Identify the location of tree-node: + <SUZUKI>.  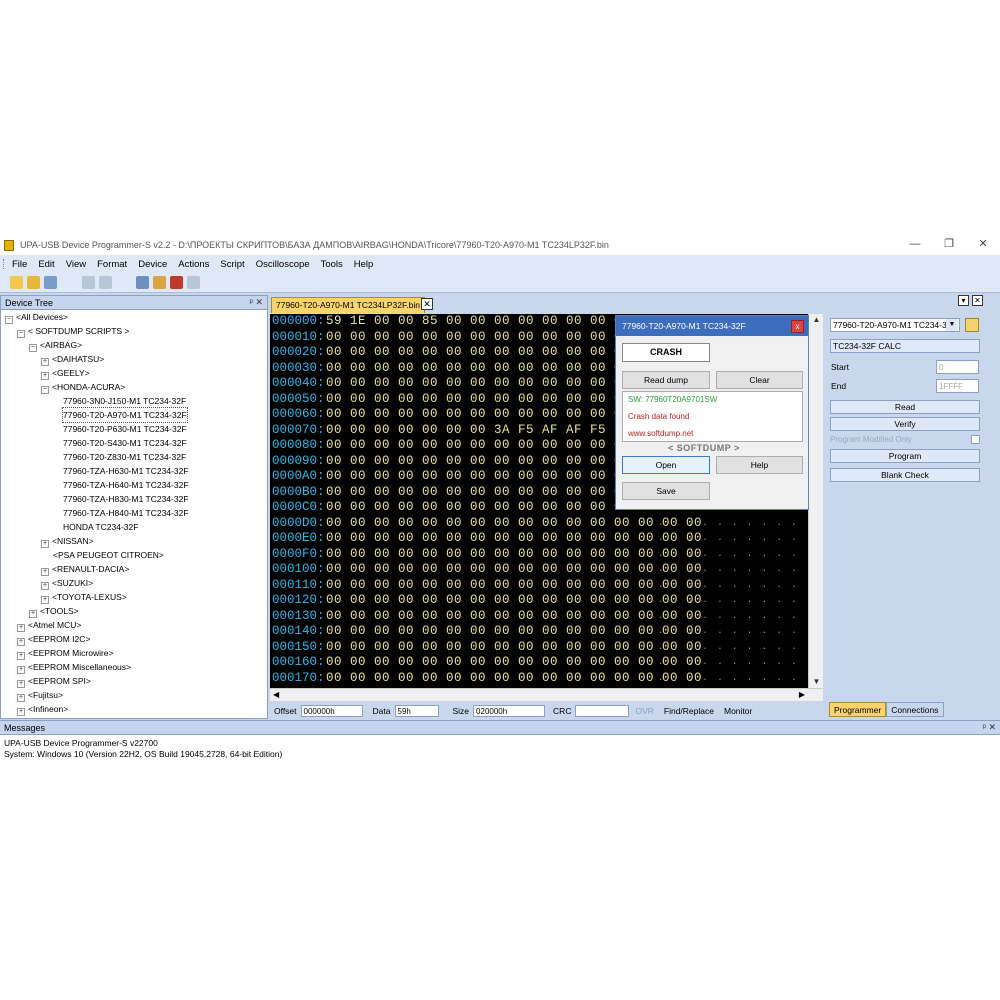
(67, 583).